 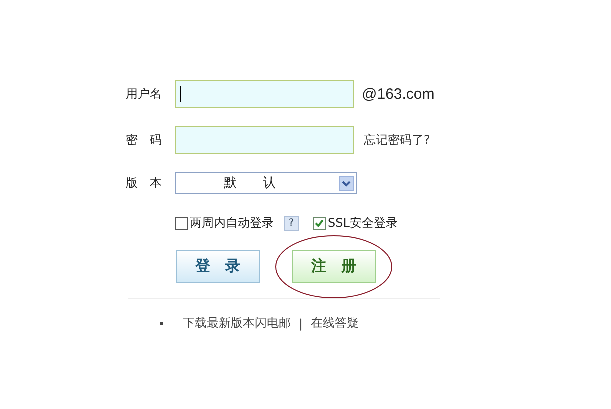 I want to click on password-field, so click(x=264, y=140).